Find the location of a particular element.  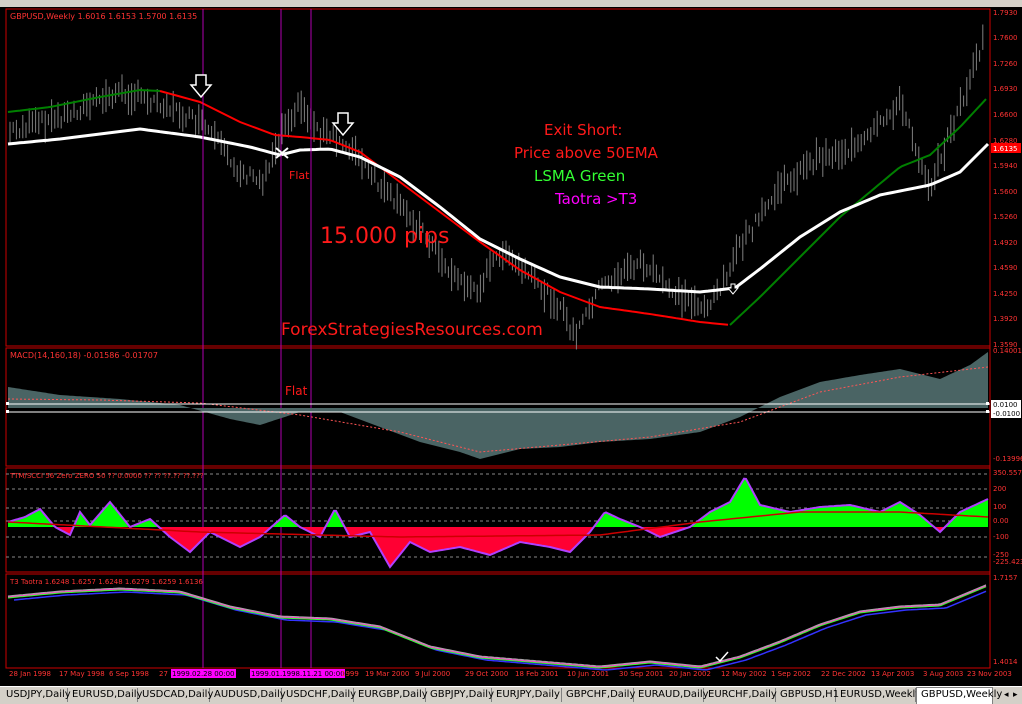

t3-pink-line is located at coordinates (497, 626).